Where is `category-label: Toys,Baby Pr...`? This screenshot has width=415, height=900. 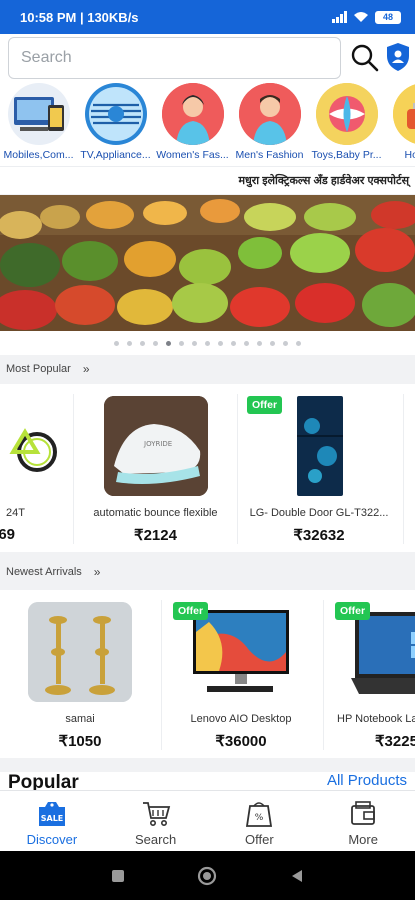
category-label: Toys,Baby Pr... is located at coordinates (346, 155).